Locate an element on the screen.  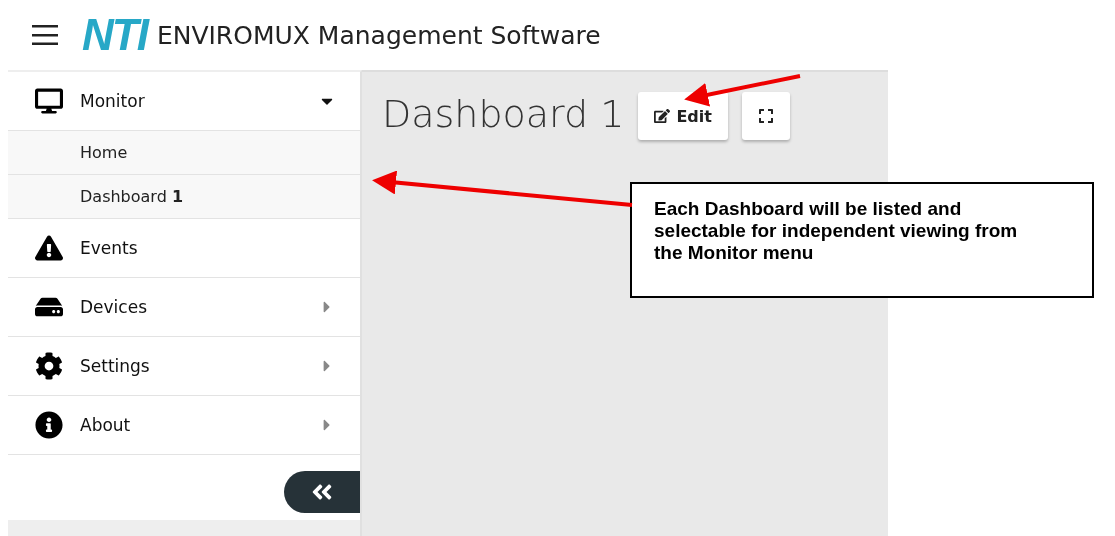
menu-icon is located at coordinates (45, 35).